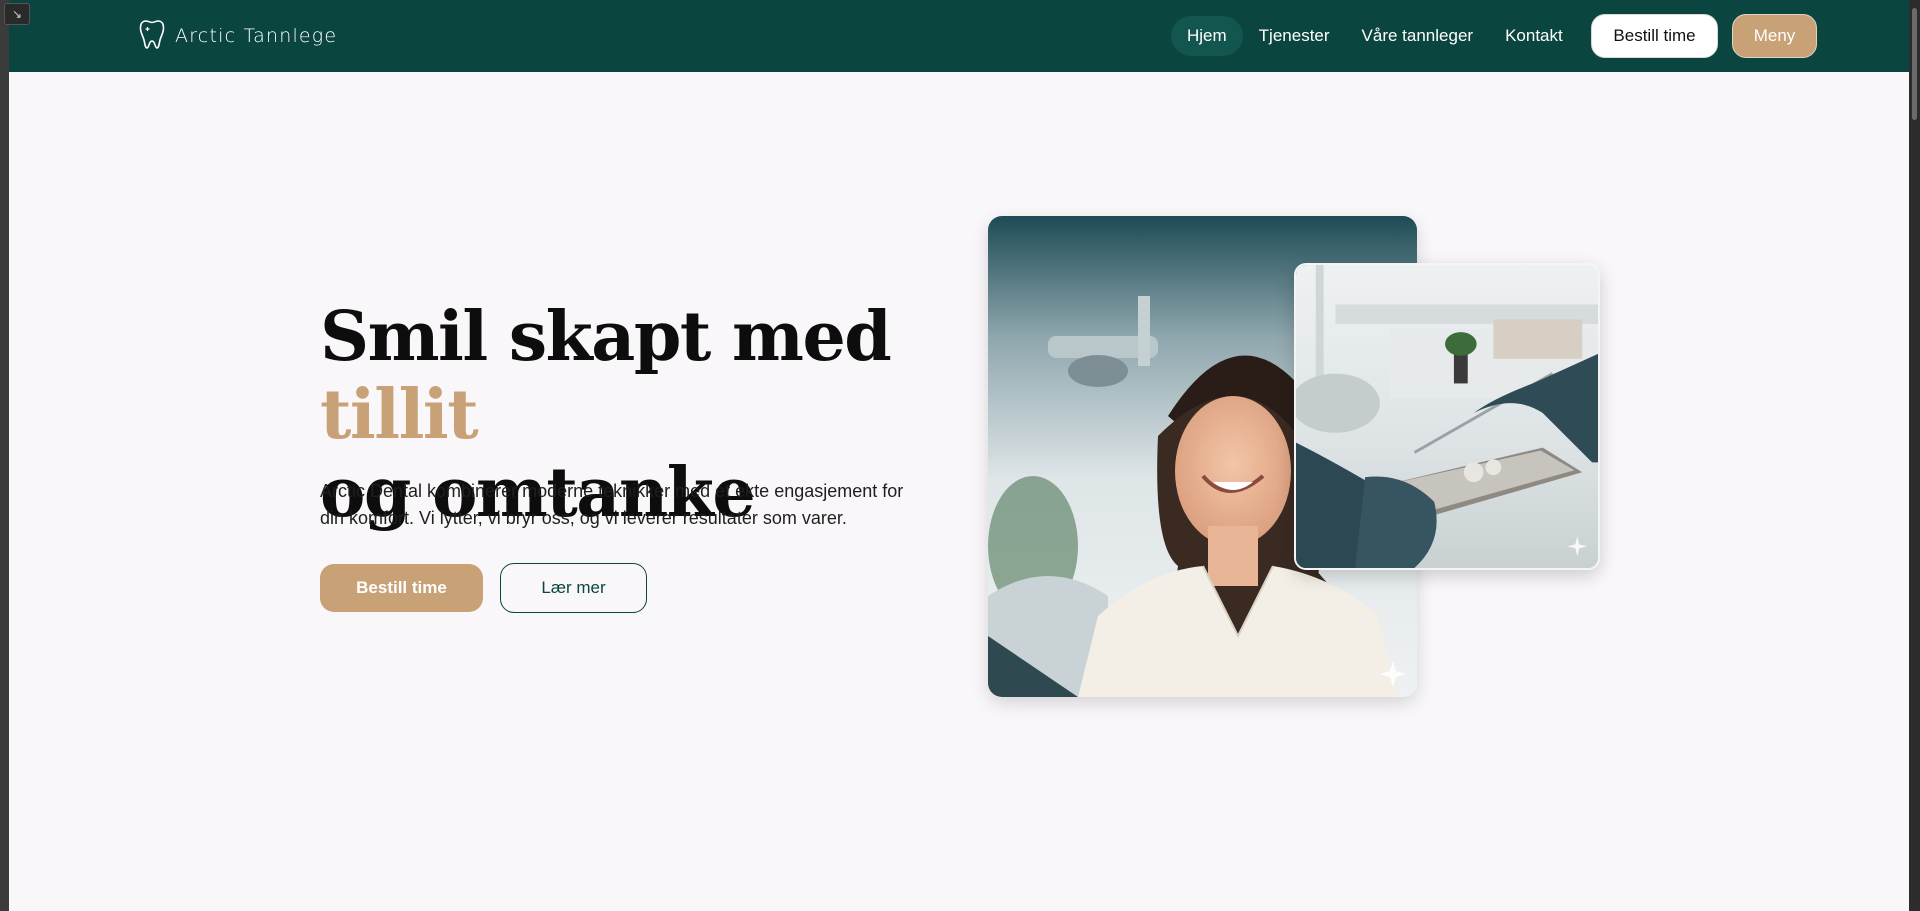 This screenshot has height=911, width=1920. Describe the element at coordinates (1774, 36) in the screenshot. I see `menu-button: Meny` at that location.